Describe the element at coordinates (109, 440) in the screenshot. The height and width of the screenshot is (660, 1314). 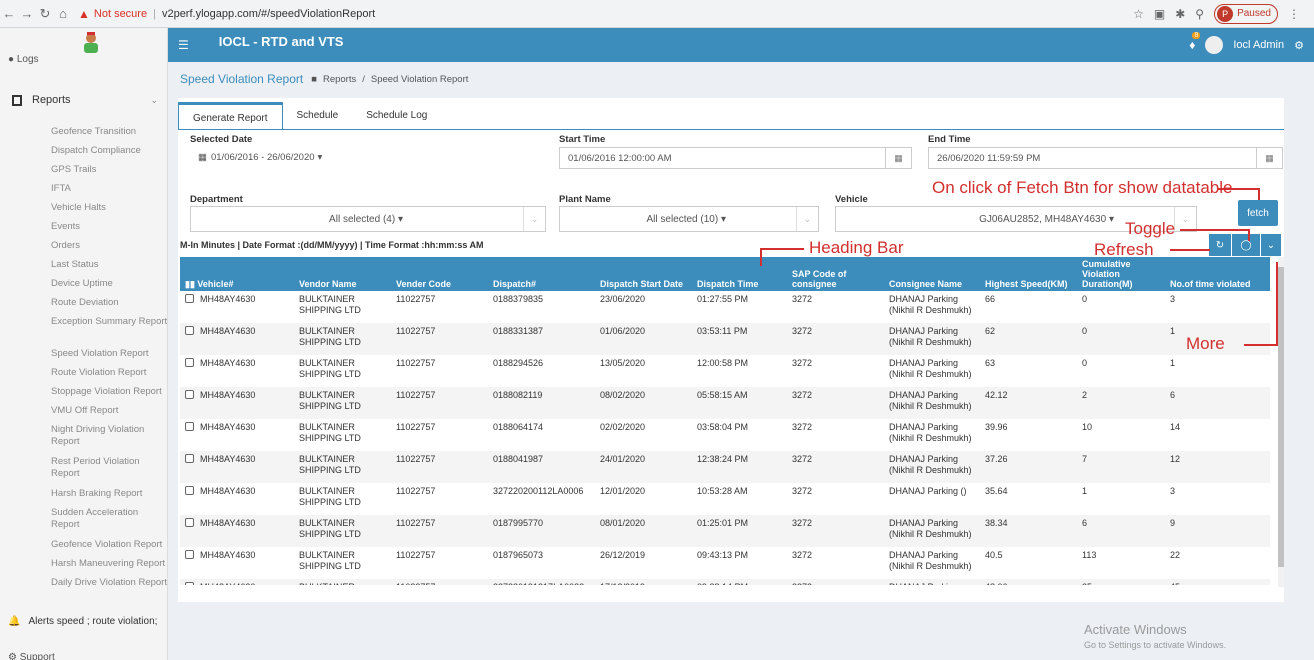
I see `sidebar-subitem: Night Driving Violation Report` at that location.